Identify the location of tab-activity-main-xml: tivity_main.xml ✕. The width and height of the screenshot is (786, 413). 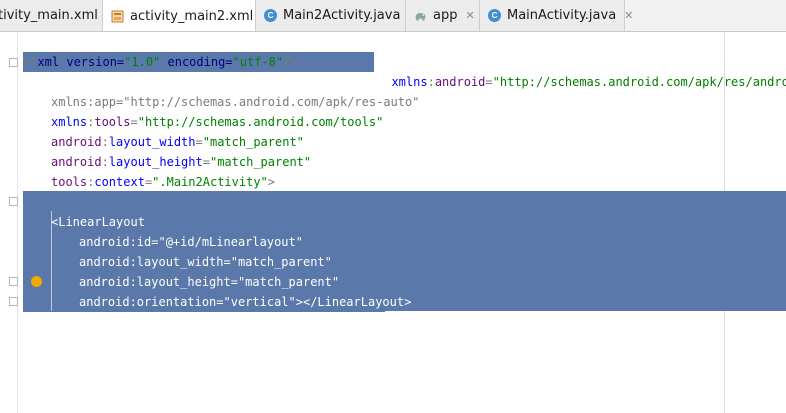
(57, 15).